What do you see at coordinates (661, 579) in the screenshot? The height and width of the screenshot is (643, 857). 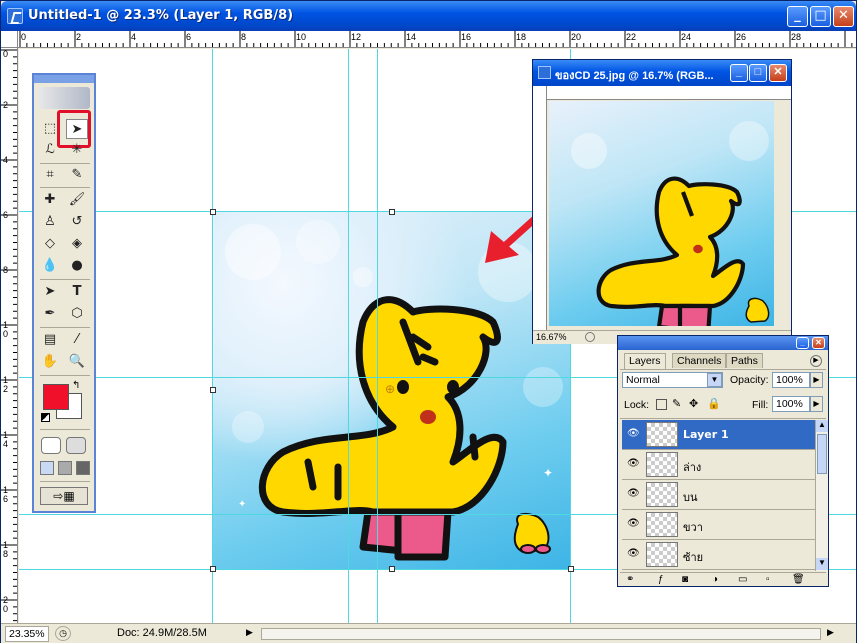 I see `layer-style-icon: ƒ` at bounding box center [661, 579].